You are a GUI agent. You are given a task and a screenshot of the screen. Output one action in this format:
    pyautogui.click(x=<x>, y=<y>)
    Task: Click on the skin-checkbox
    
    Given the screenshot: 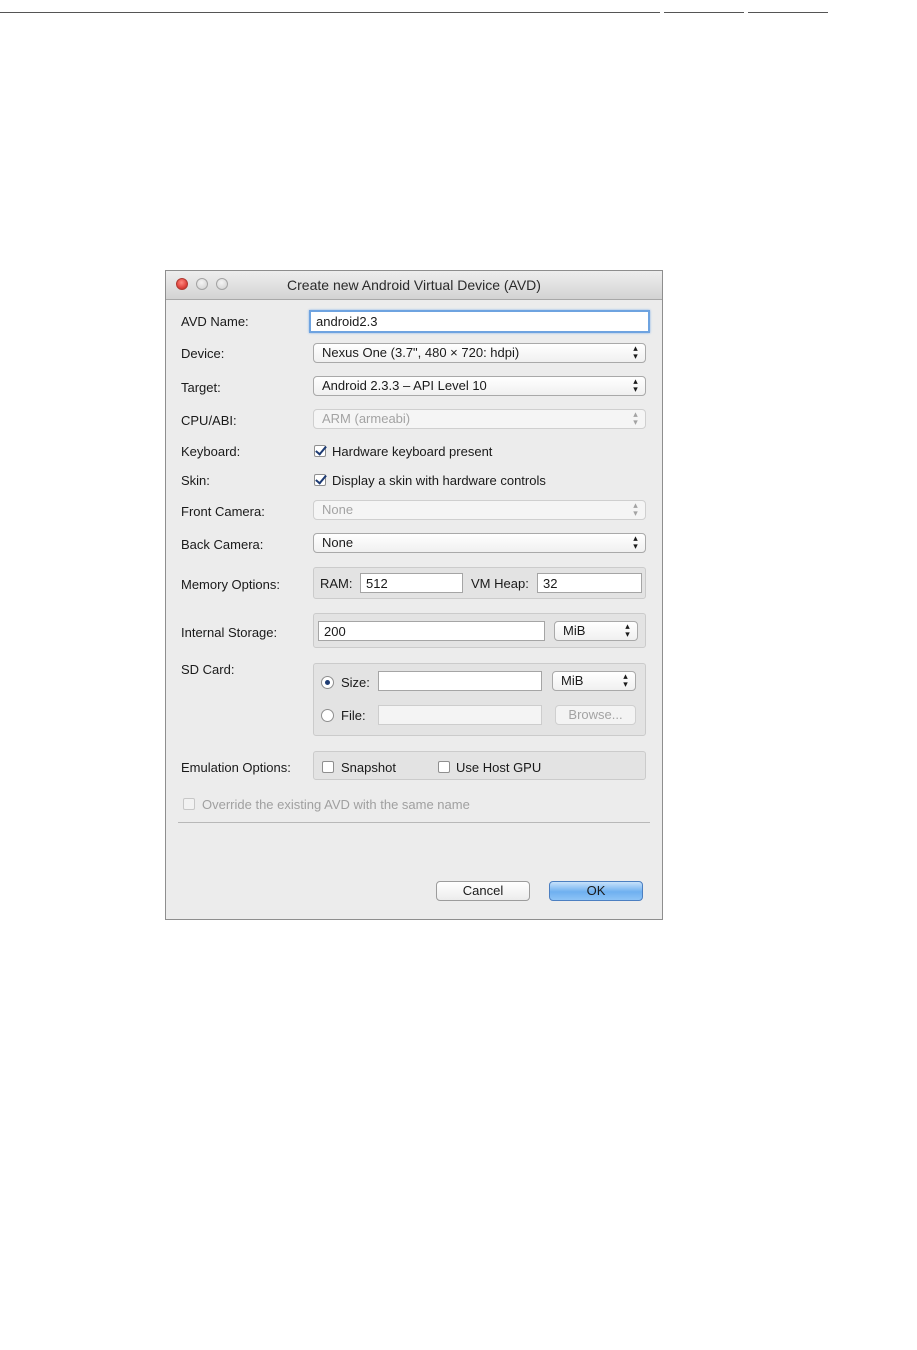 What is the action you would take?
    pyautogui.click(x=320, y=480)
    